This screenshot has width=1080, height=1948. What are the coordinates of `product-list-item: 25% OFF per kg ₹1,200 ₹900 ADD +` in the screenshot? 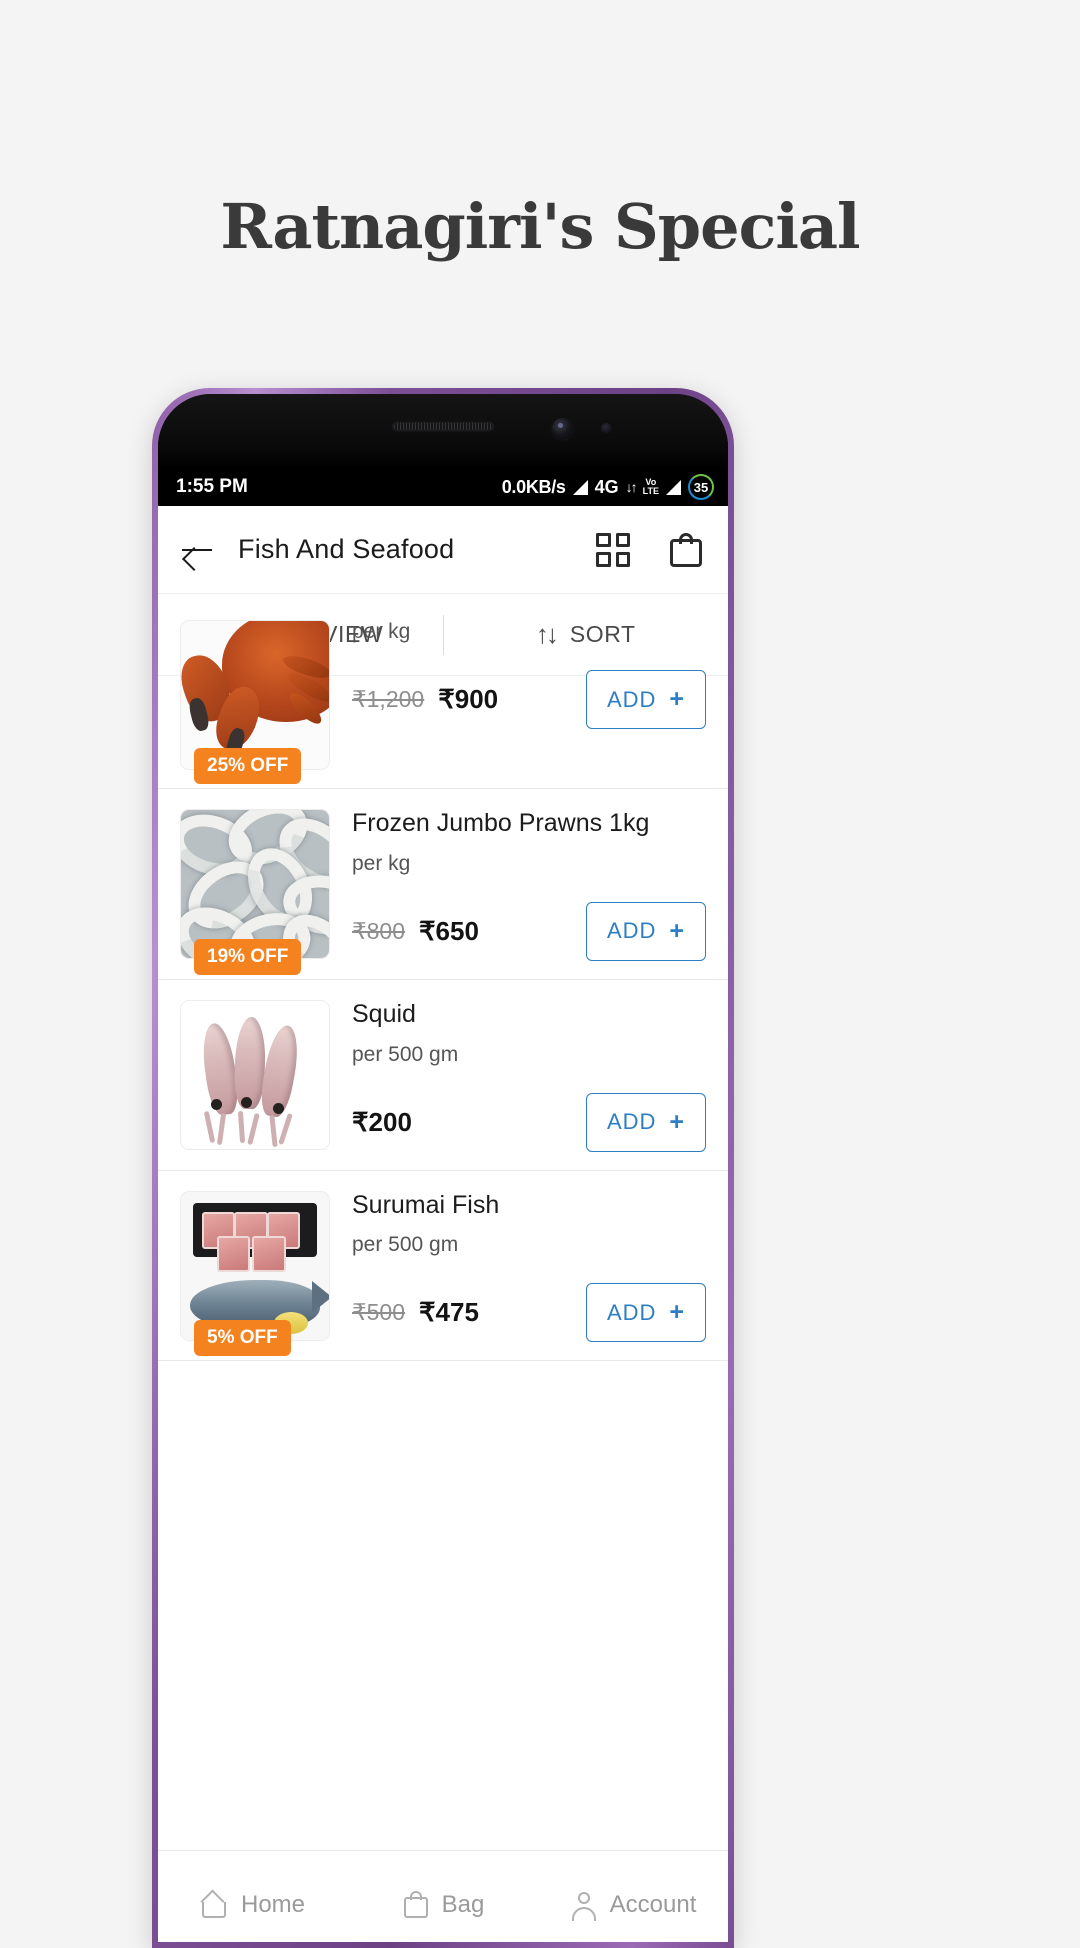 It's located at (443, 704).